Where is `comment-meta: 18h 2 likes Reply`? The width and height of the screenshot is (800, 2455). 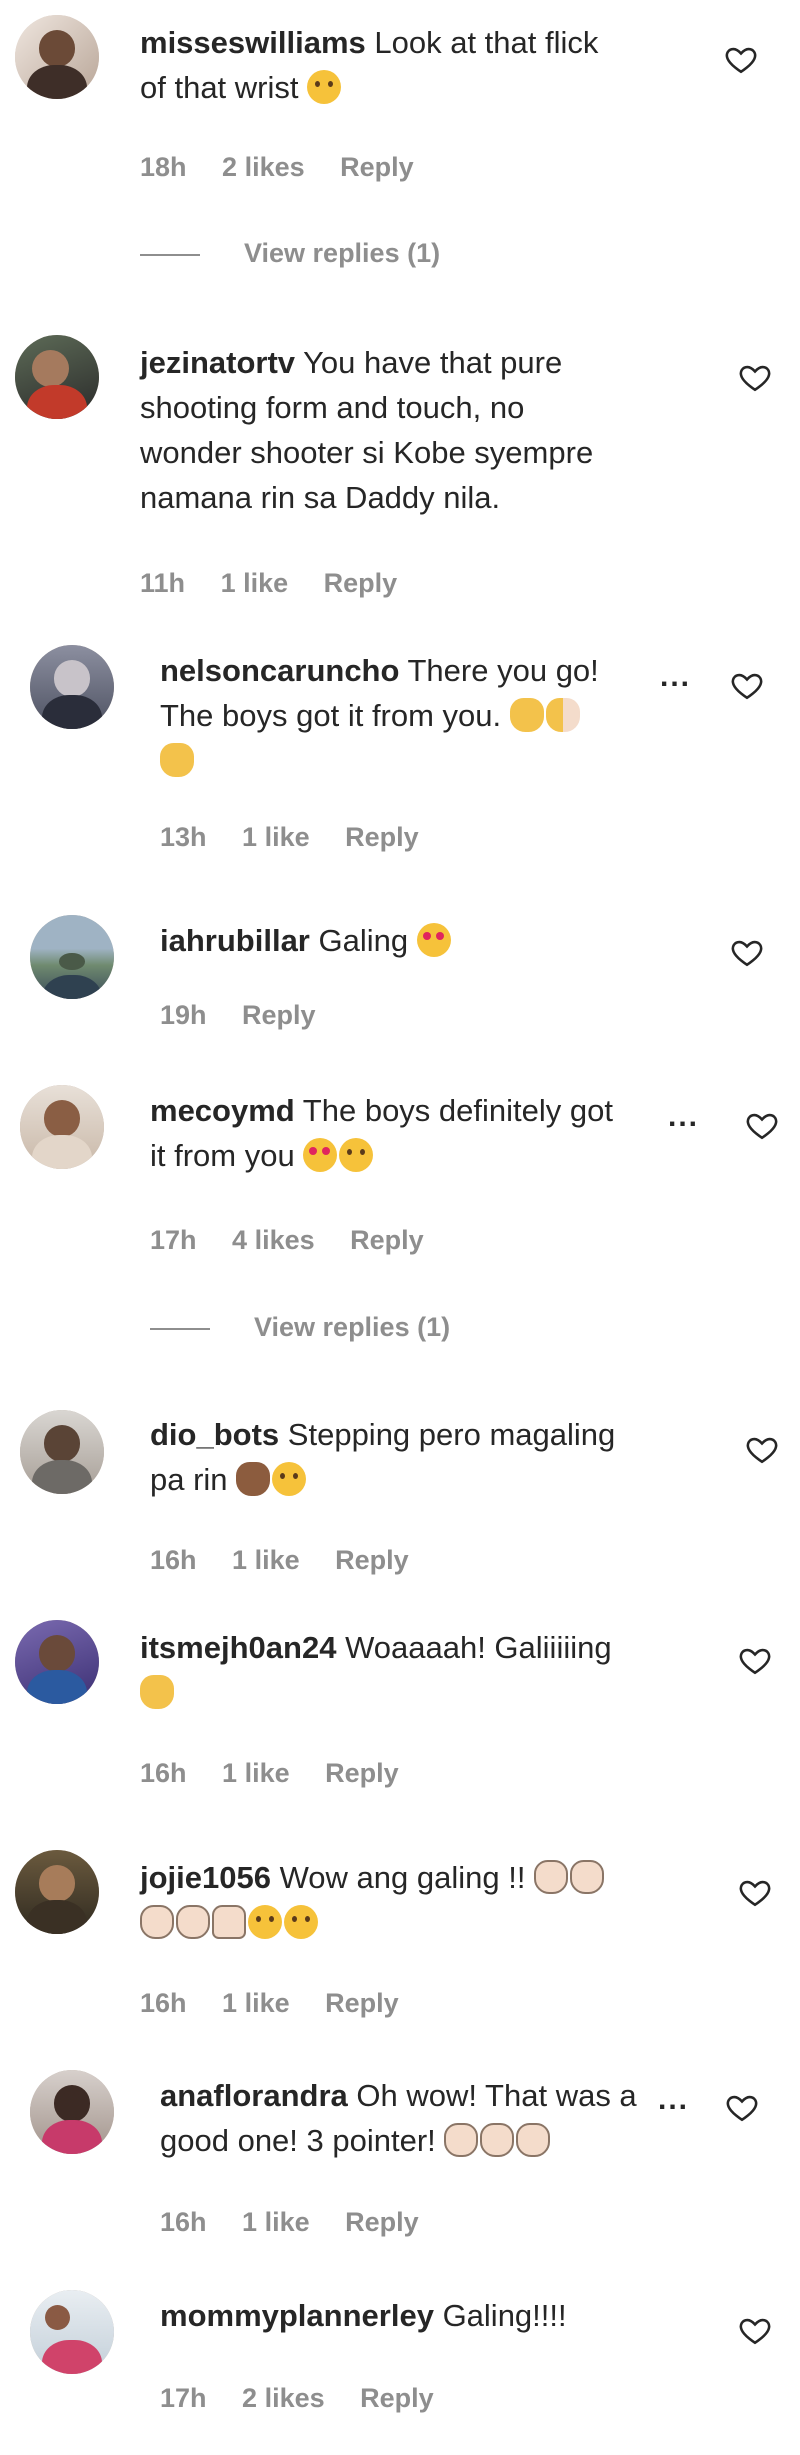 comment-meta: 18h 2 likes Reply is located at coordinates (291, 167).